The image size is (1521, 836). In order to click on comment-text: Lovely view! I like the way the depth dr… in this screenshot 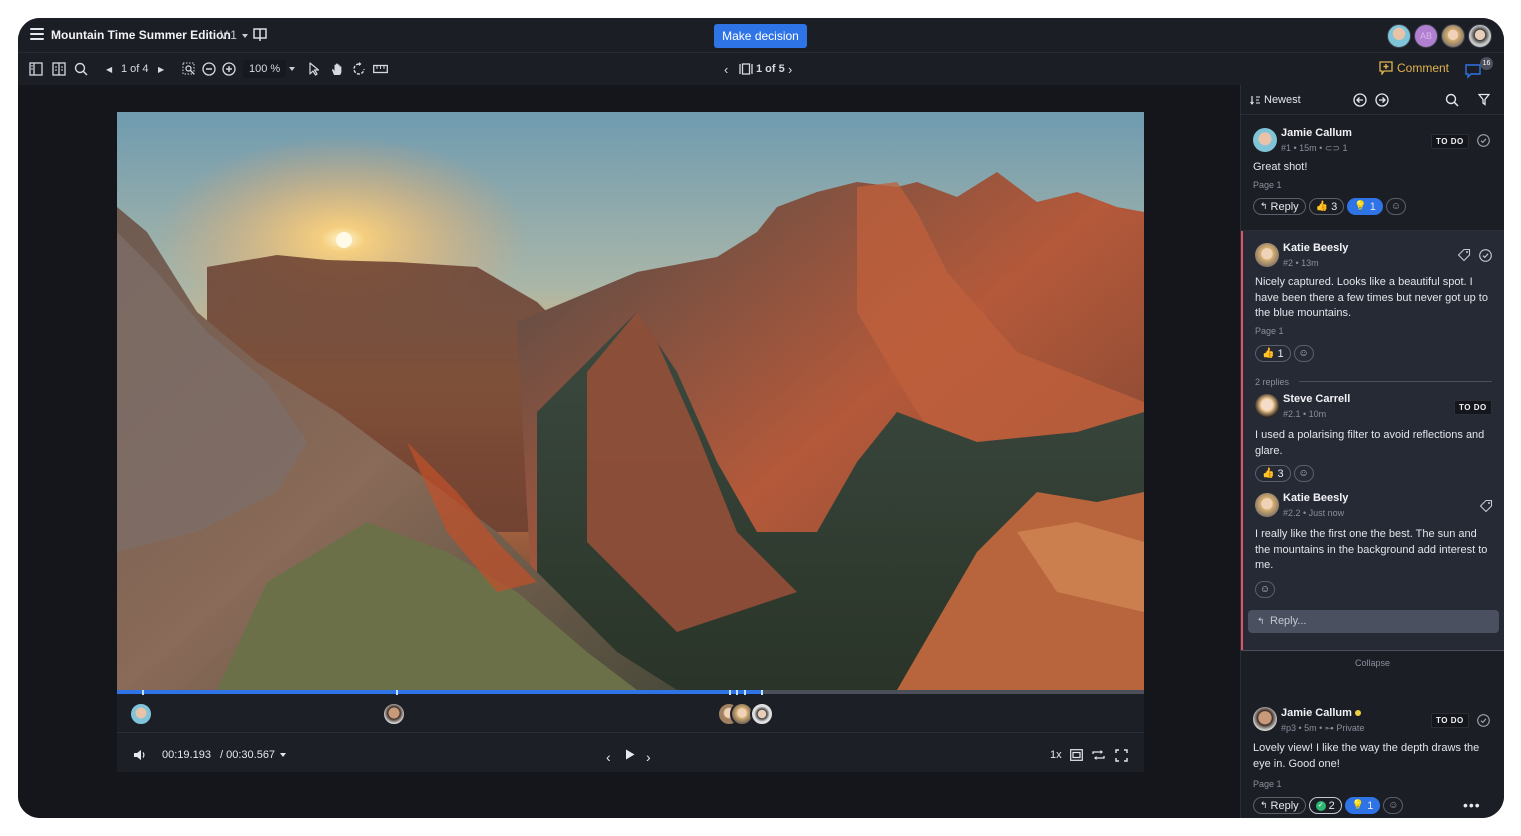, I will do `click(1366, 756)`.